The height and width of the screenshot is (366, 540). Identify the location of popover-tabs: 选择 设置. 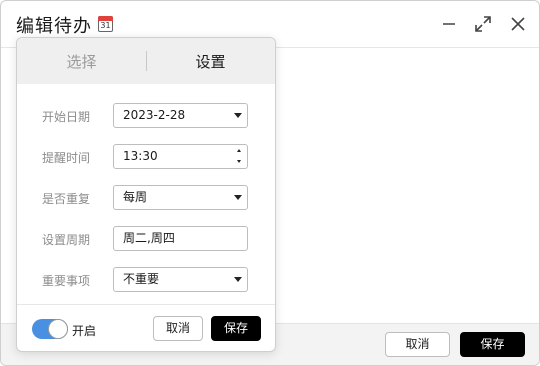
(146, 61).